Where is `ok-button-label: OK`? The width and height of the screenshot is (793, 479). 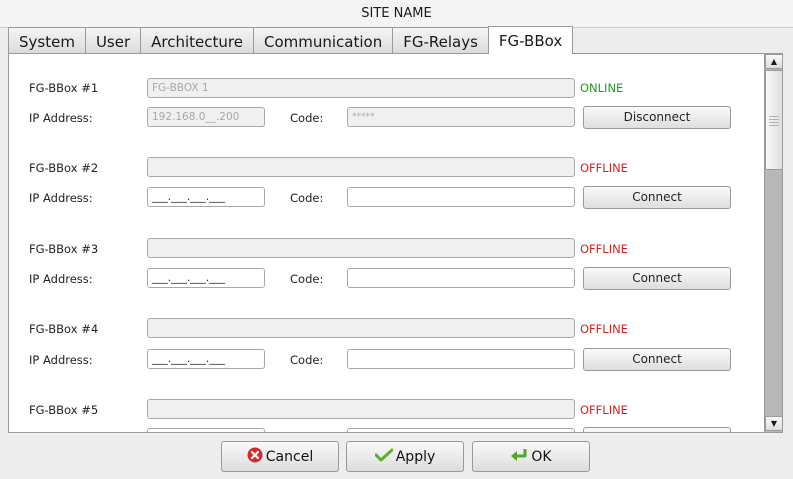 ok-button-label: OK is located at coordinates (541, 456).